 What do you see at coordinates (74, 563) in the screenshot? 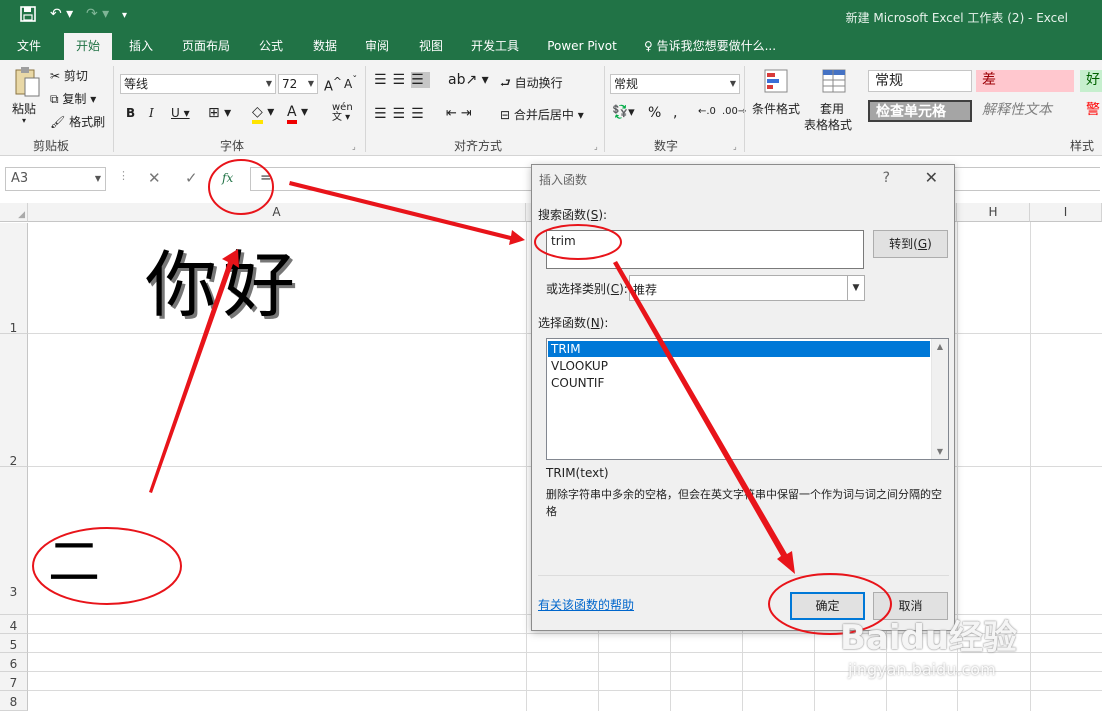
I see `cell-a3-text: 二` at bounding box center [74, 563].